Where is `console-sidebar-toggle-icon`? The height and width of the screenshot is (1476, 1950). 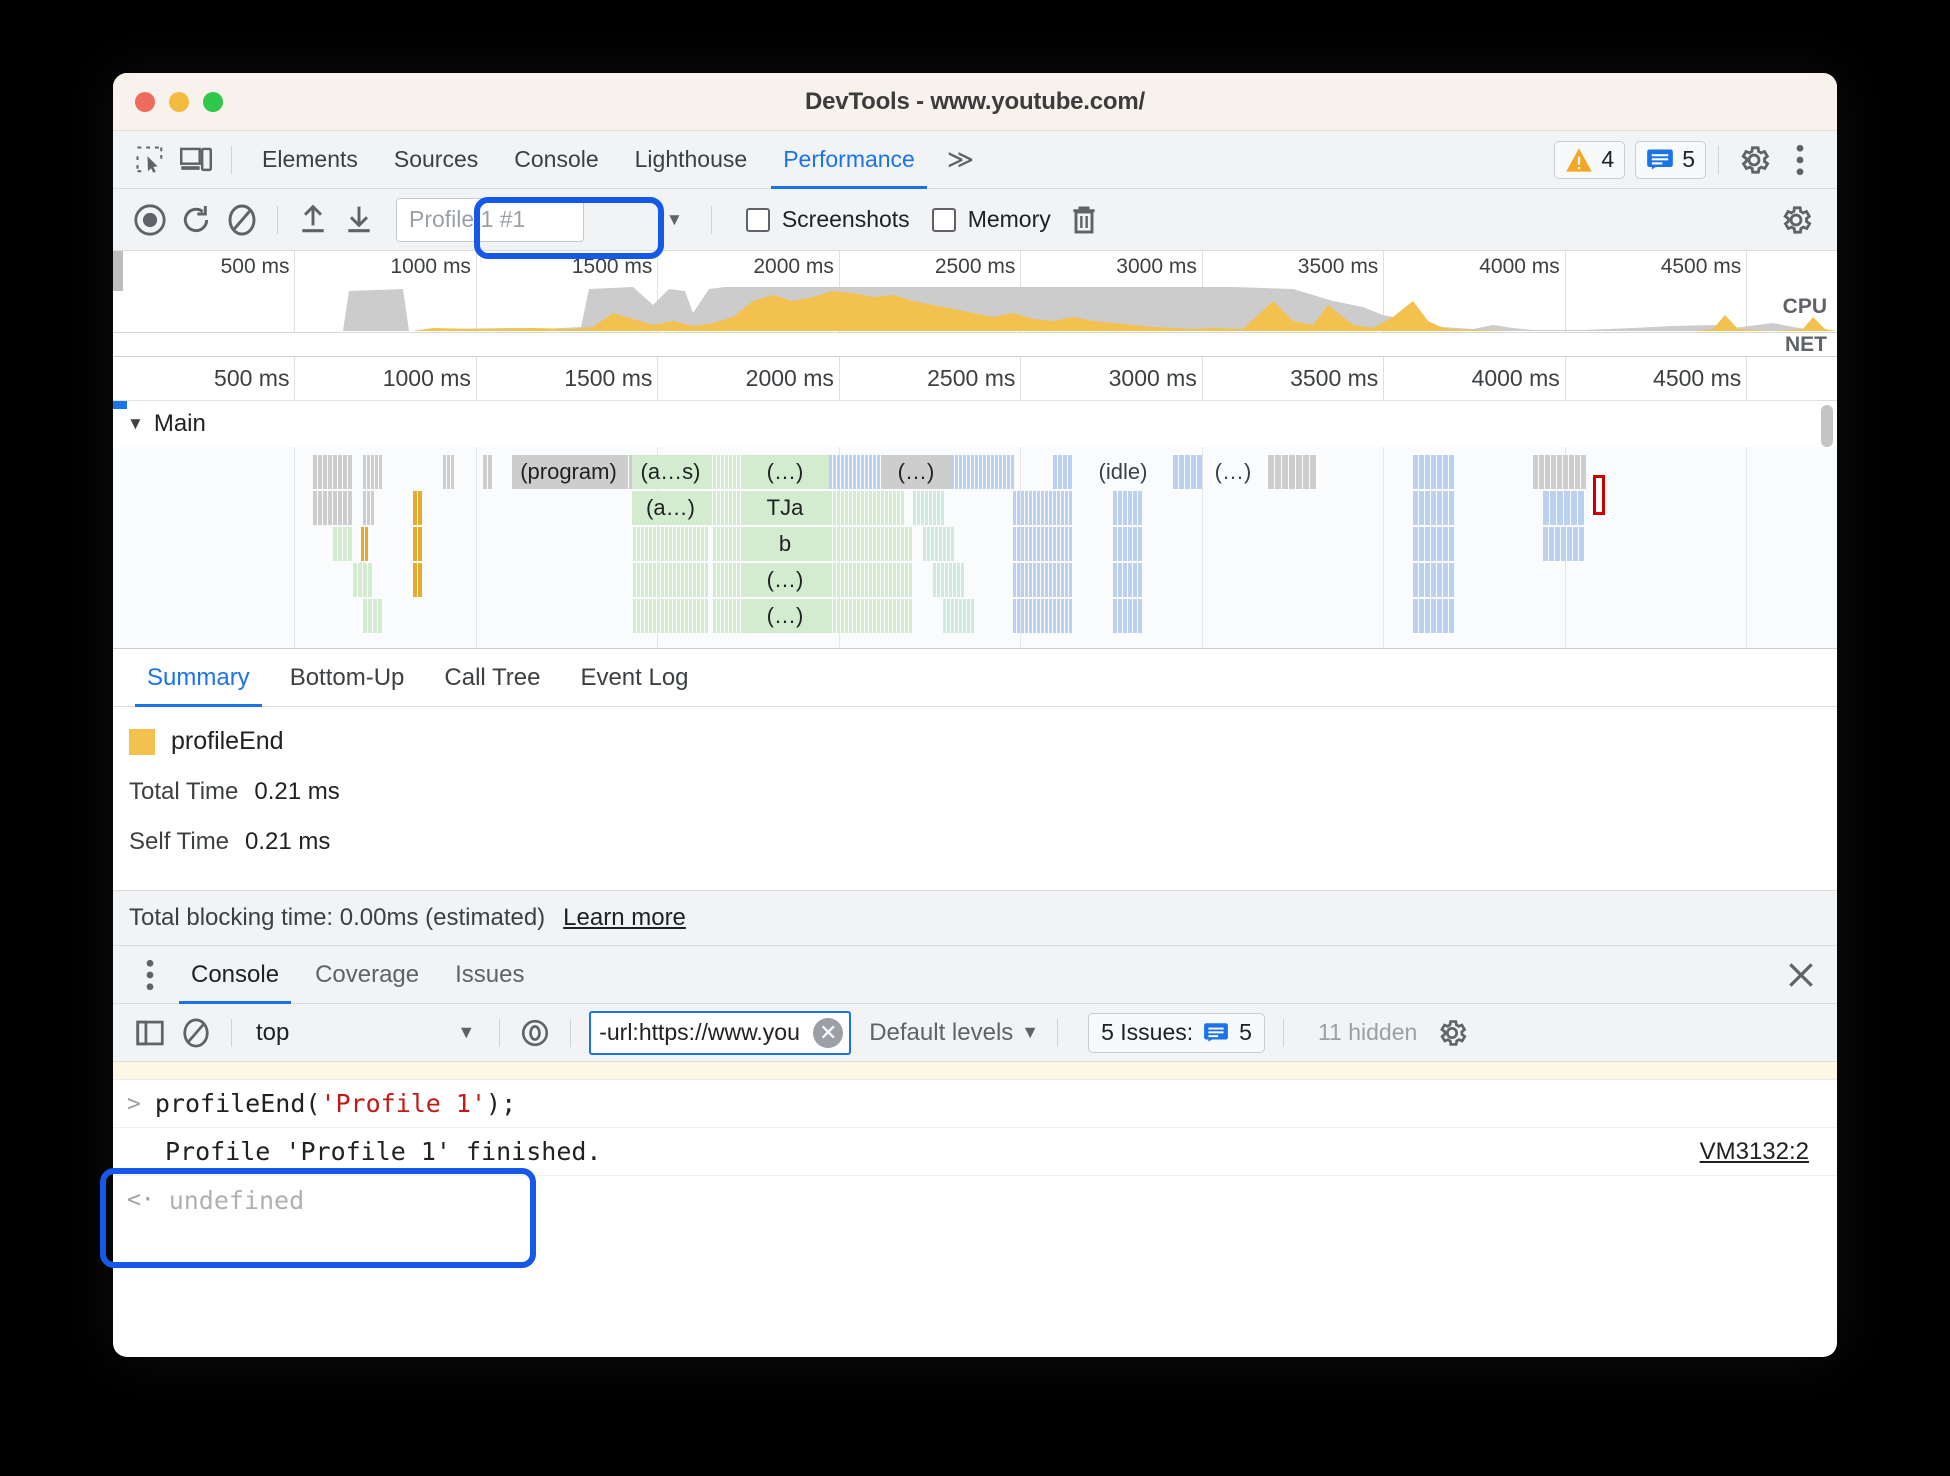
console-sidebar-toggle-icon is located at coordinates (150, 1033).